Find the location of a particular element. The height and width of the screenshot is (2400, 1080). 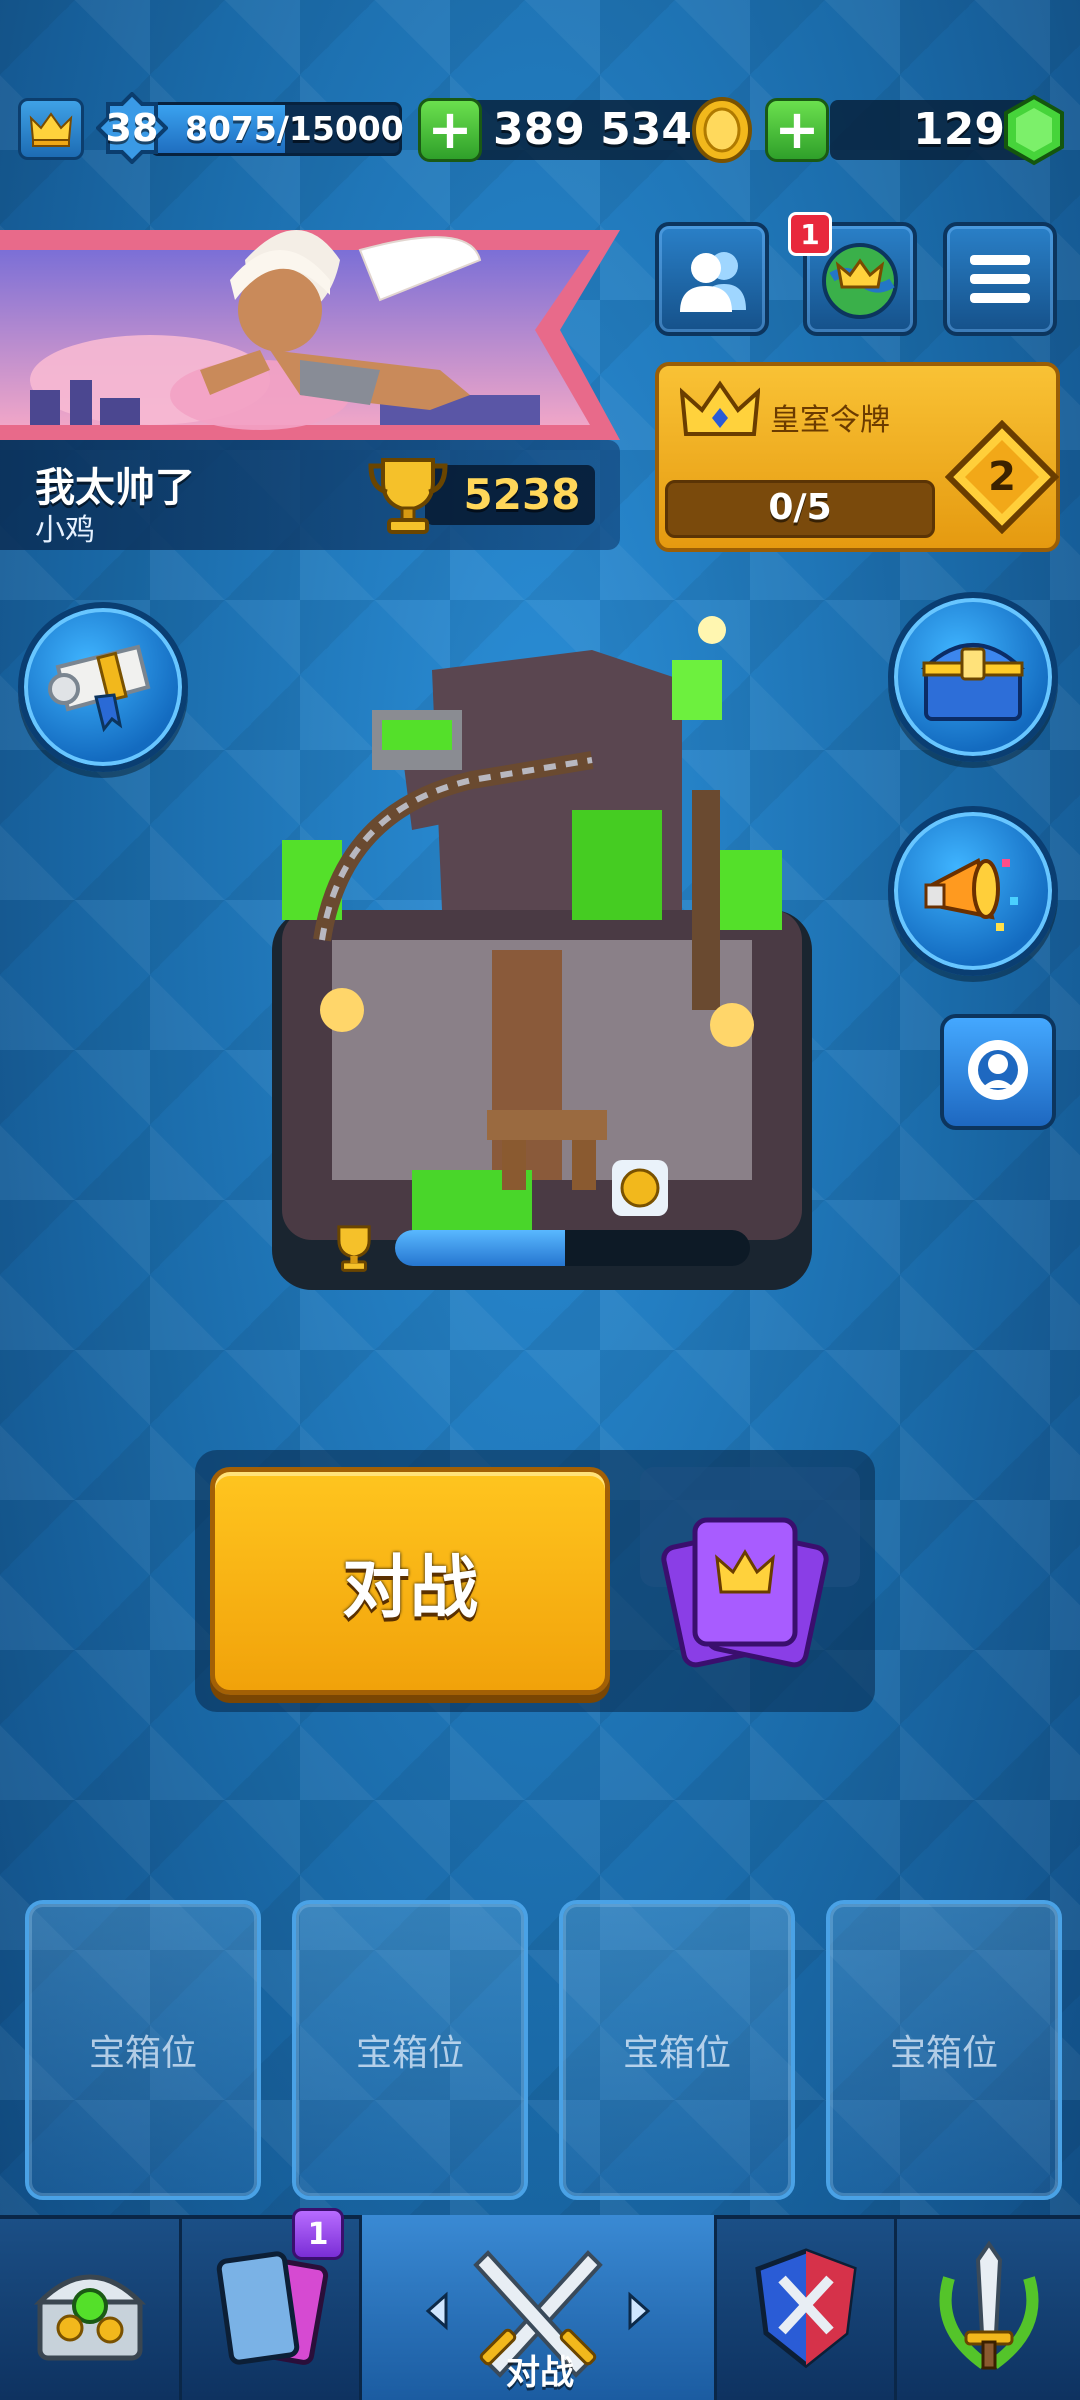

sword-wreath-icon is located at coordinates (988, 2304).